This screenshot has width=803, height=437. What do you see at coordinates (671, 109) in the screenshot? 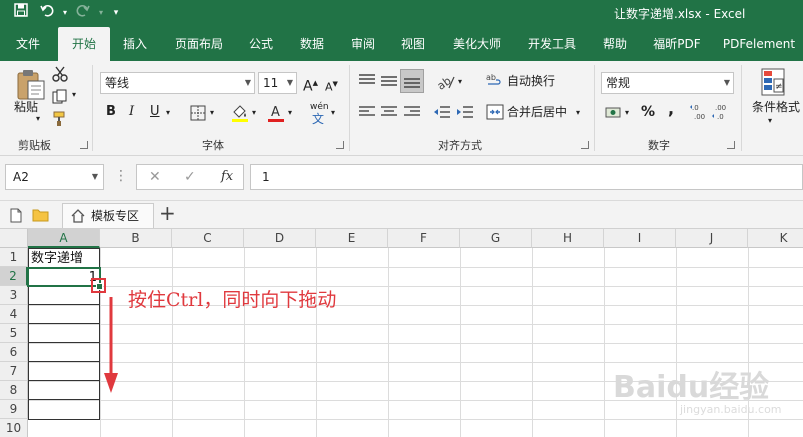
I see `comma-style-button: ,` at bounding box center [671, 109].